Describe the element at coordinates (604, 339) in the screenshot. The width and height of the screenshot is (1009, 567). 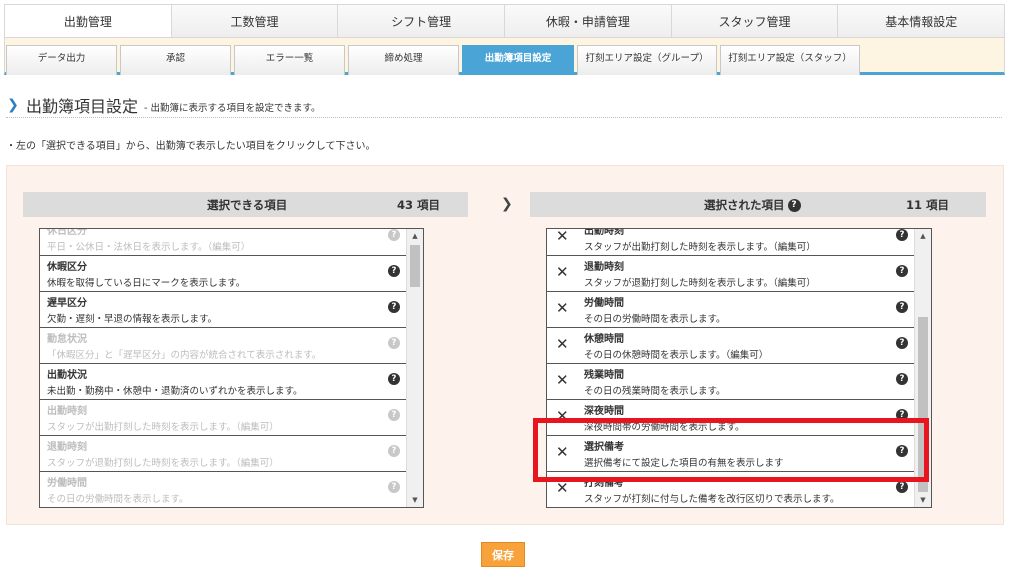
I see `item-name: 休憩時間` at that location.